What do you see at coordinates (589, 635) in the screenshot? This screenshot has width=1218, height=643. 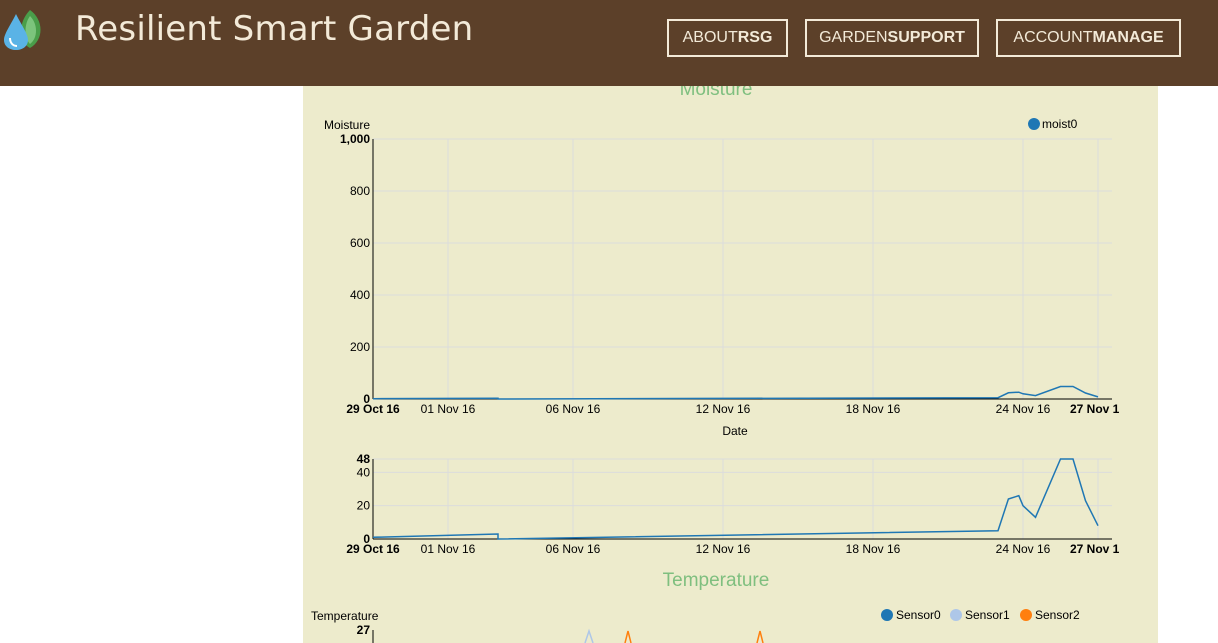 I see `temperature-series-line-sensor1` at bounding box center [589, 635].